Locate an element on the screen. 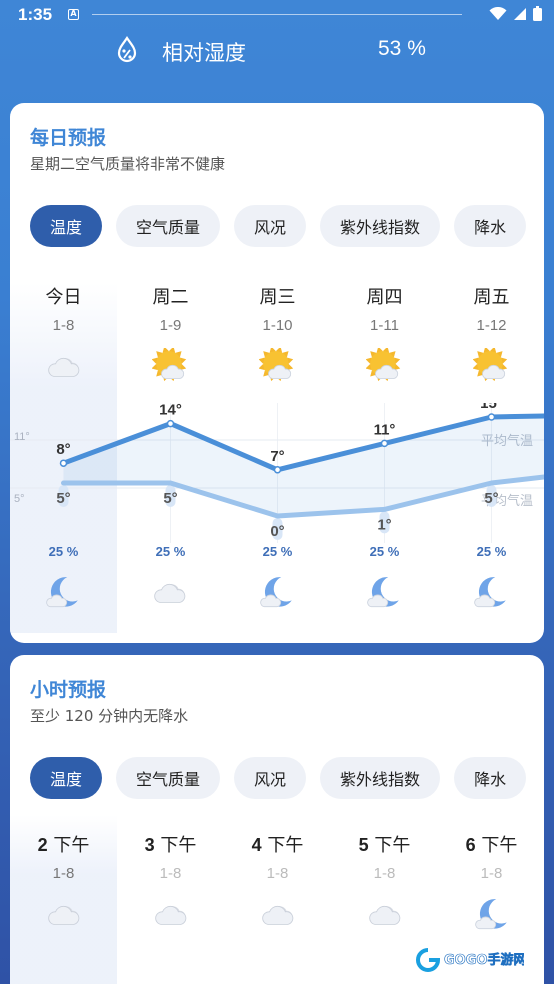  hour-column: 4 下午 1-8 is located at coordinates (277, 882).